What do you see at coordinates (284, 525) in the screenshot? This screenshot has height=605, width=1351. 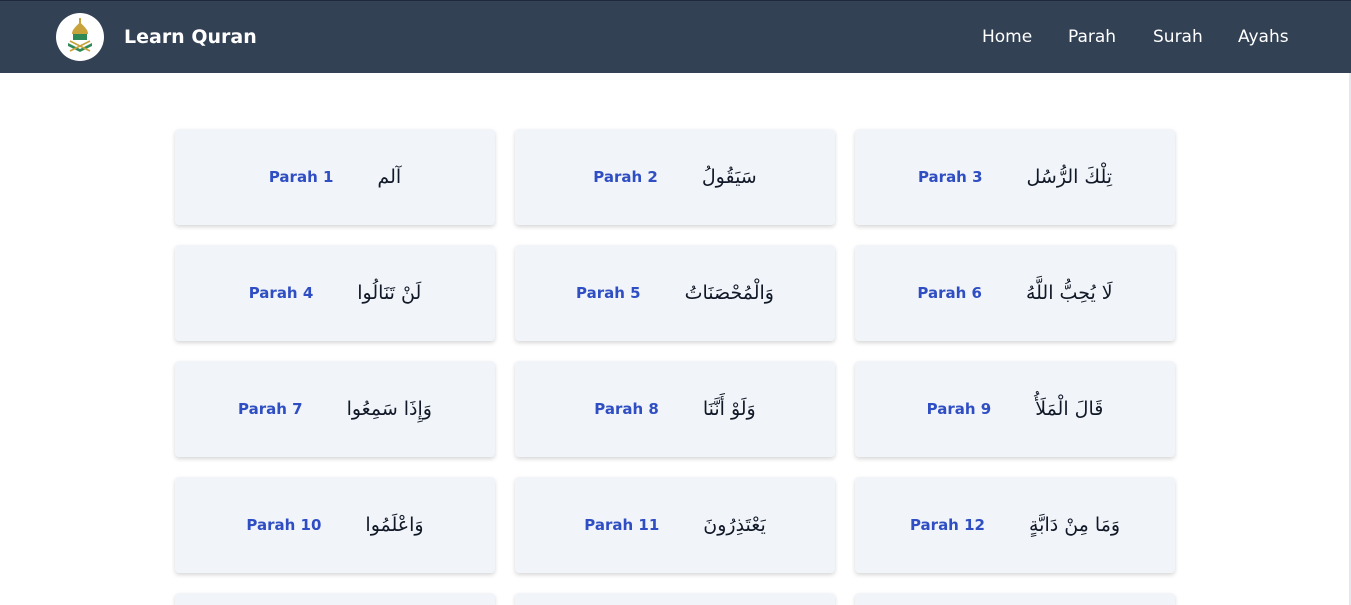 I see `parah-number: Parah 10` at bounding box center [284, 525].